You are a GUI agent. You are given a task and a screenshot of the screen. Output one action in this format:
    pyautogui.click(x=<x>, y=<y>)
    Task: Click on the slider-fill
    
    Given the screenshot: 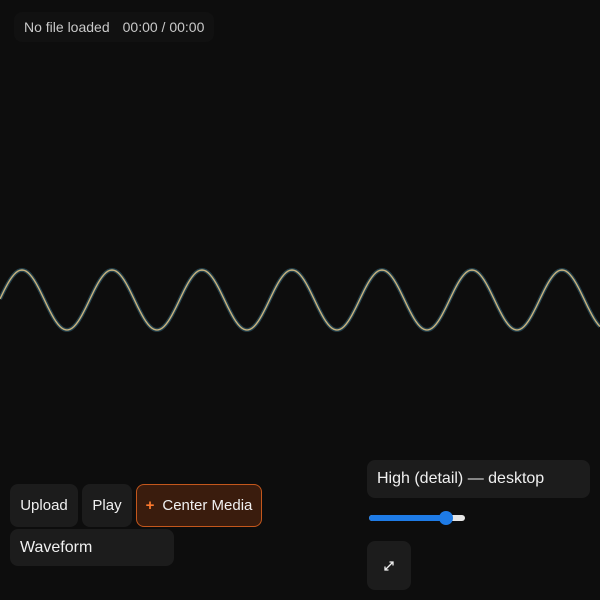 What is the action you would take?
    pyautogui.click(x=407, y=518)
    